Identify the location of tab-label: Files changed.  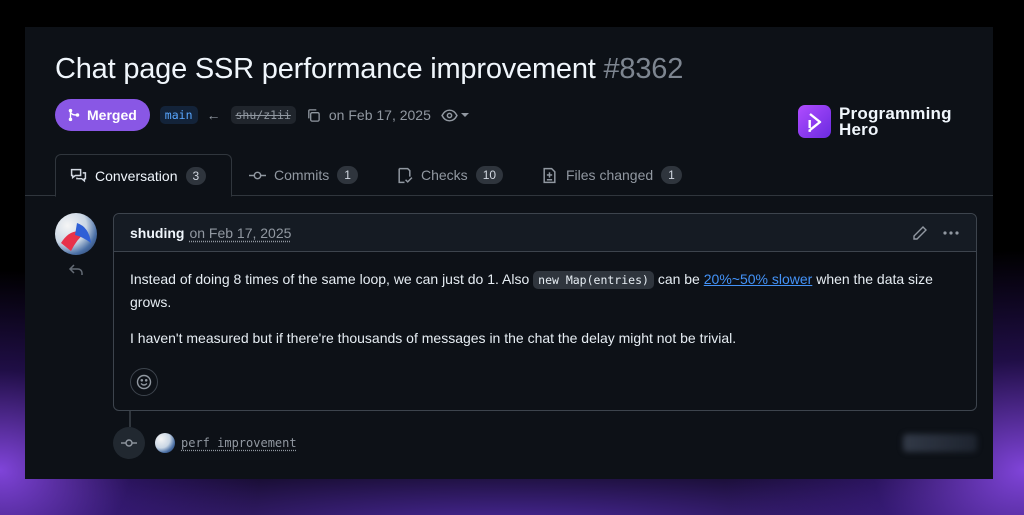
(610, 175).